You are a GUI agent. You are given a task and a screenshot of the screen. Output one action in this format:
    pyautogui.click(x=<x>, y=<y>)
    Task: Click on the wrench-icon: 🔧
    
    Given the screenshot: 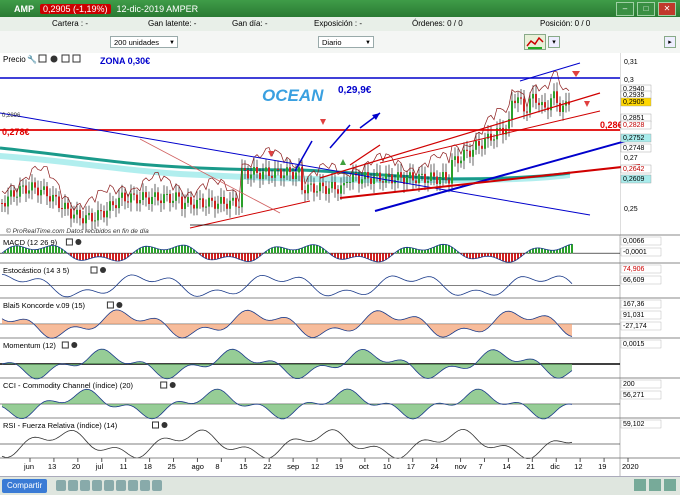 What is the action you would take?
    pyautogui.click(x=32, y=59)
    